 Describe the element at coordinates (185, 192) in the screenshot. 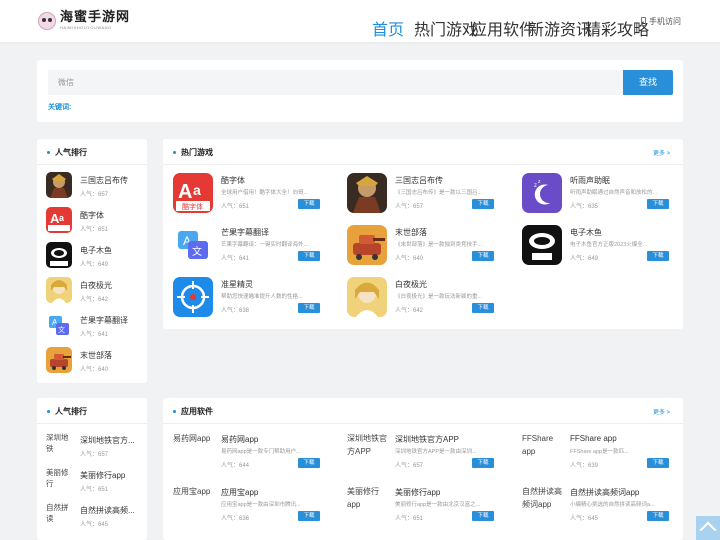

I see `svg-text: A` at that location.